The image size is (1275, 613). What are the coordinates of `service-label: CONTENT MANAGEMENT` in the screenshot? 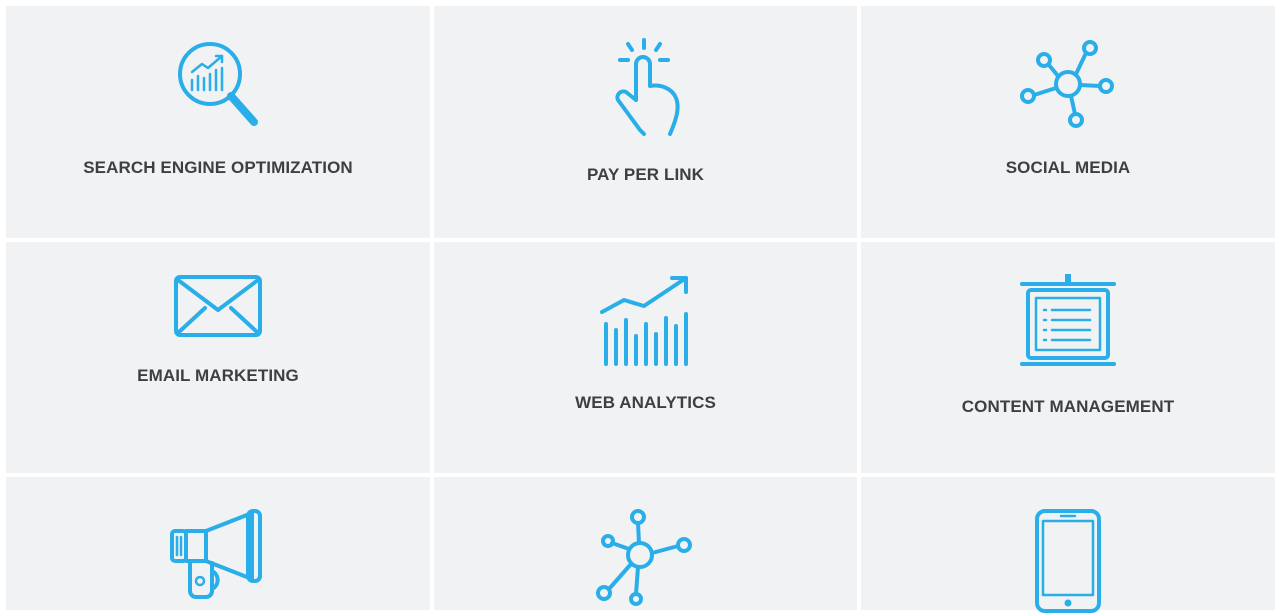 It's located at (1068, 406).